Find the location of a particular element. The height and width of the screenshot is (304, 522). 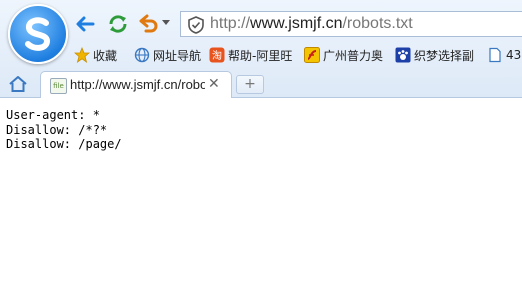

undo-button is located at coordinates (149, 24).